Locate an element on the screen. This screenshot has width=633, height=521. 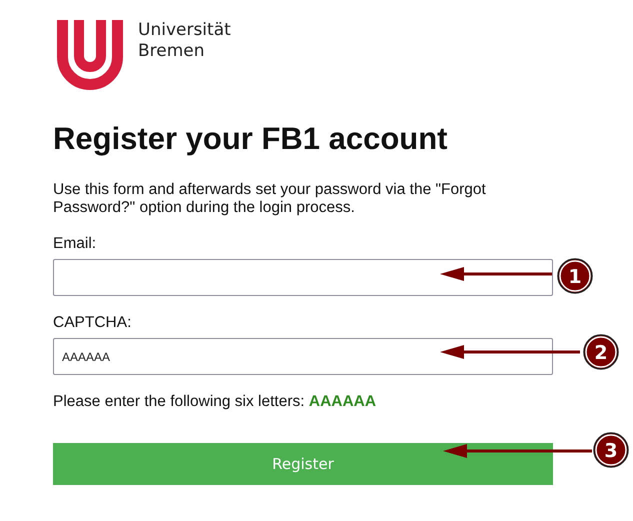
step-badge: 2 is located at coordinates (601, 352).